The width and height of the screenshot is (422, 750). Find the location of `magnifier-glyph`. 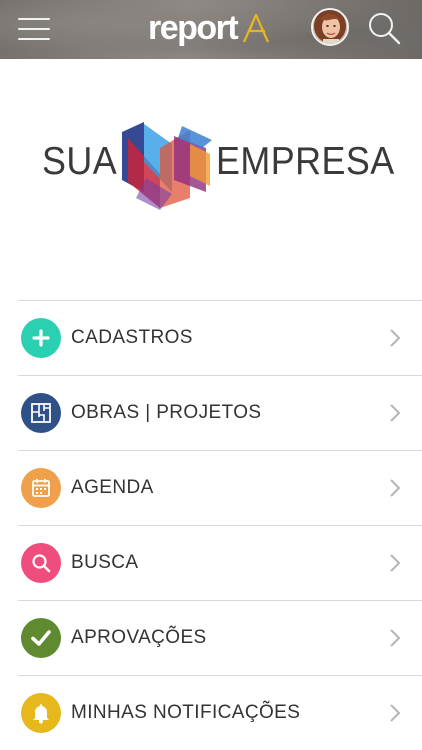

magnifier-glyph is located at coordinates (41, 563).